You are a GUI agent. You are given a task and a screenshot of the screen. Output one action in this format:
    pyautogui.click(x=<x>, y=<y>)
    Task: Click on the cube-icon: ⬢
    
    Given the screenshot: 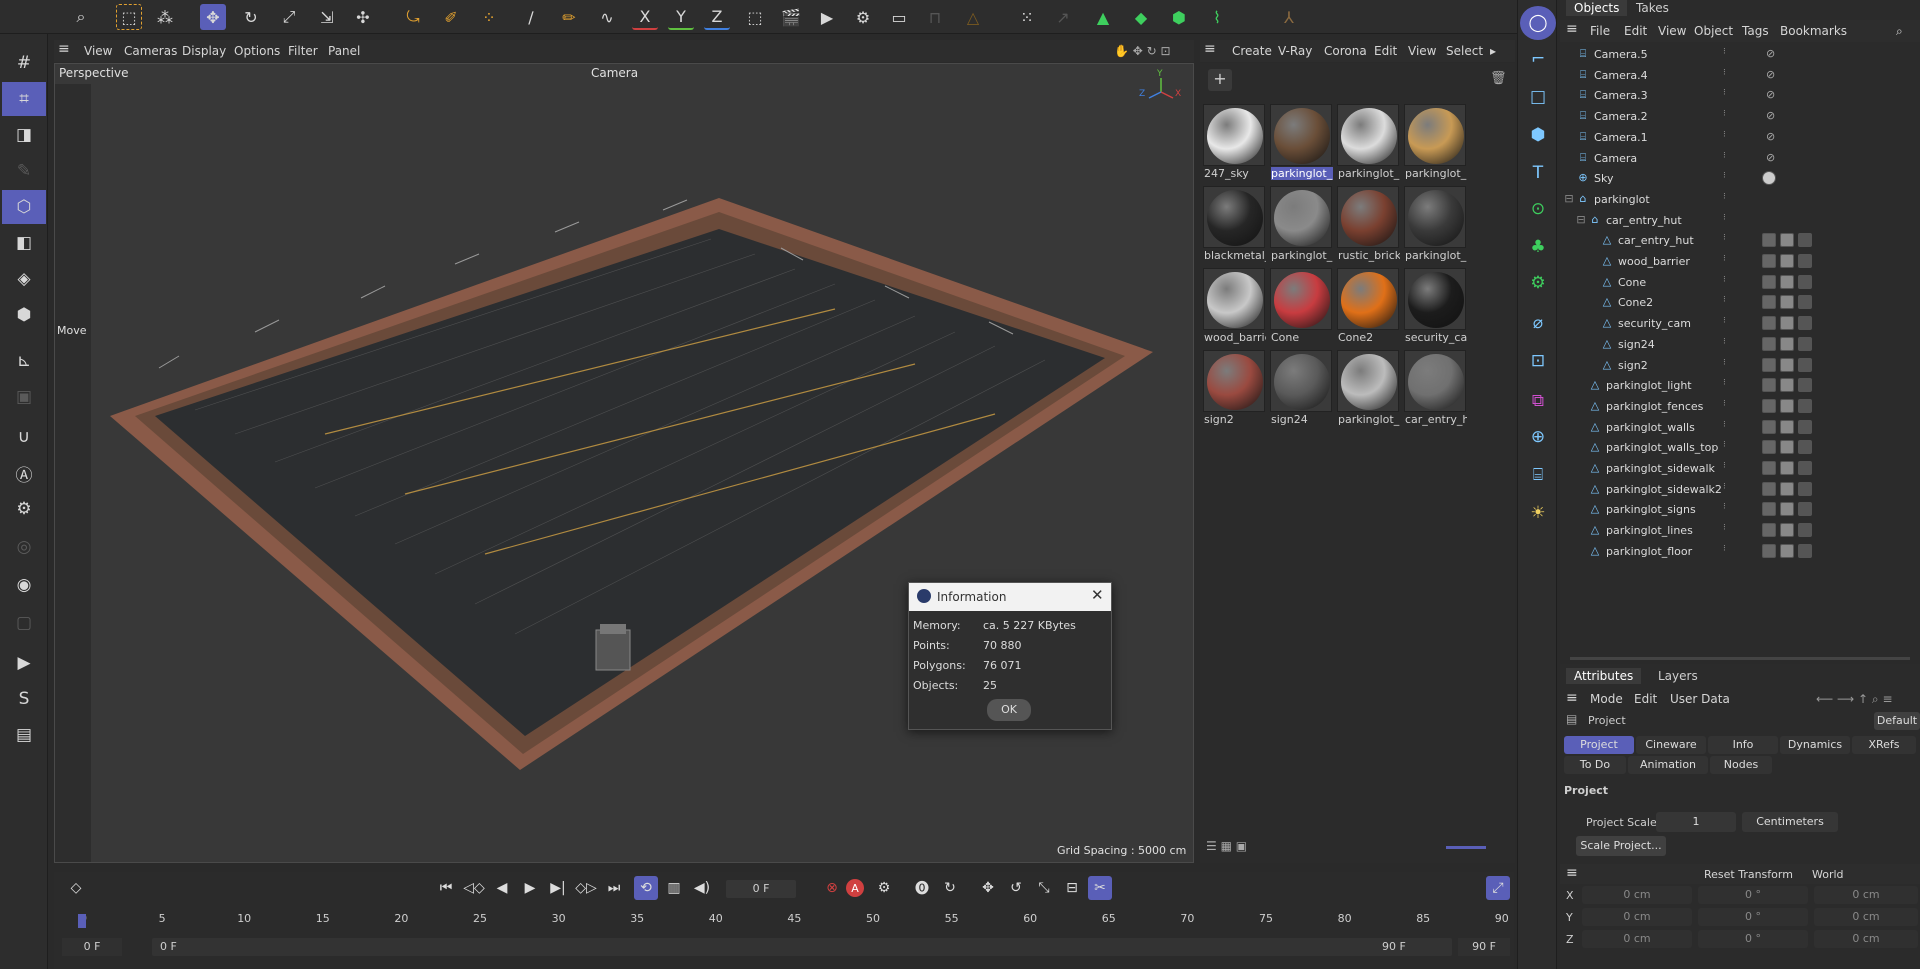 What is the action you would take?
    pyautogui.click(x=1538, y=135)
    